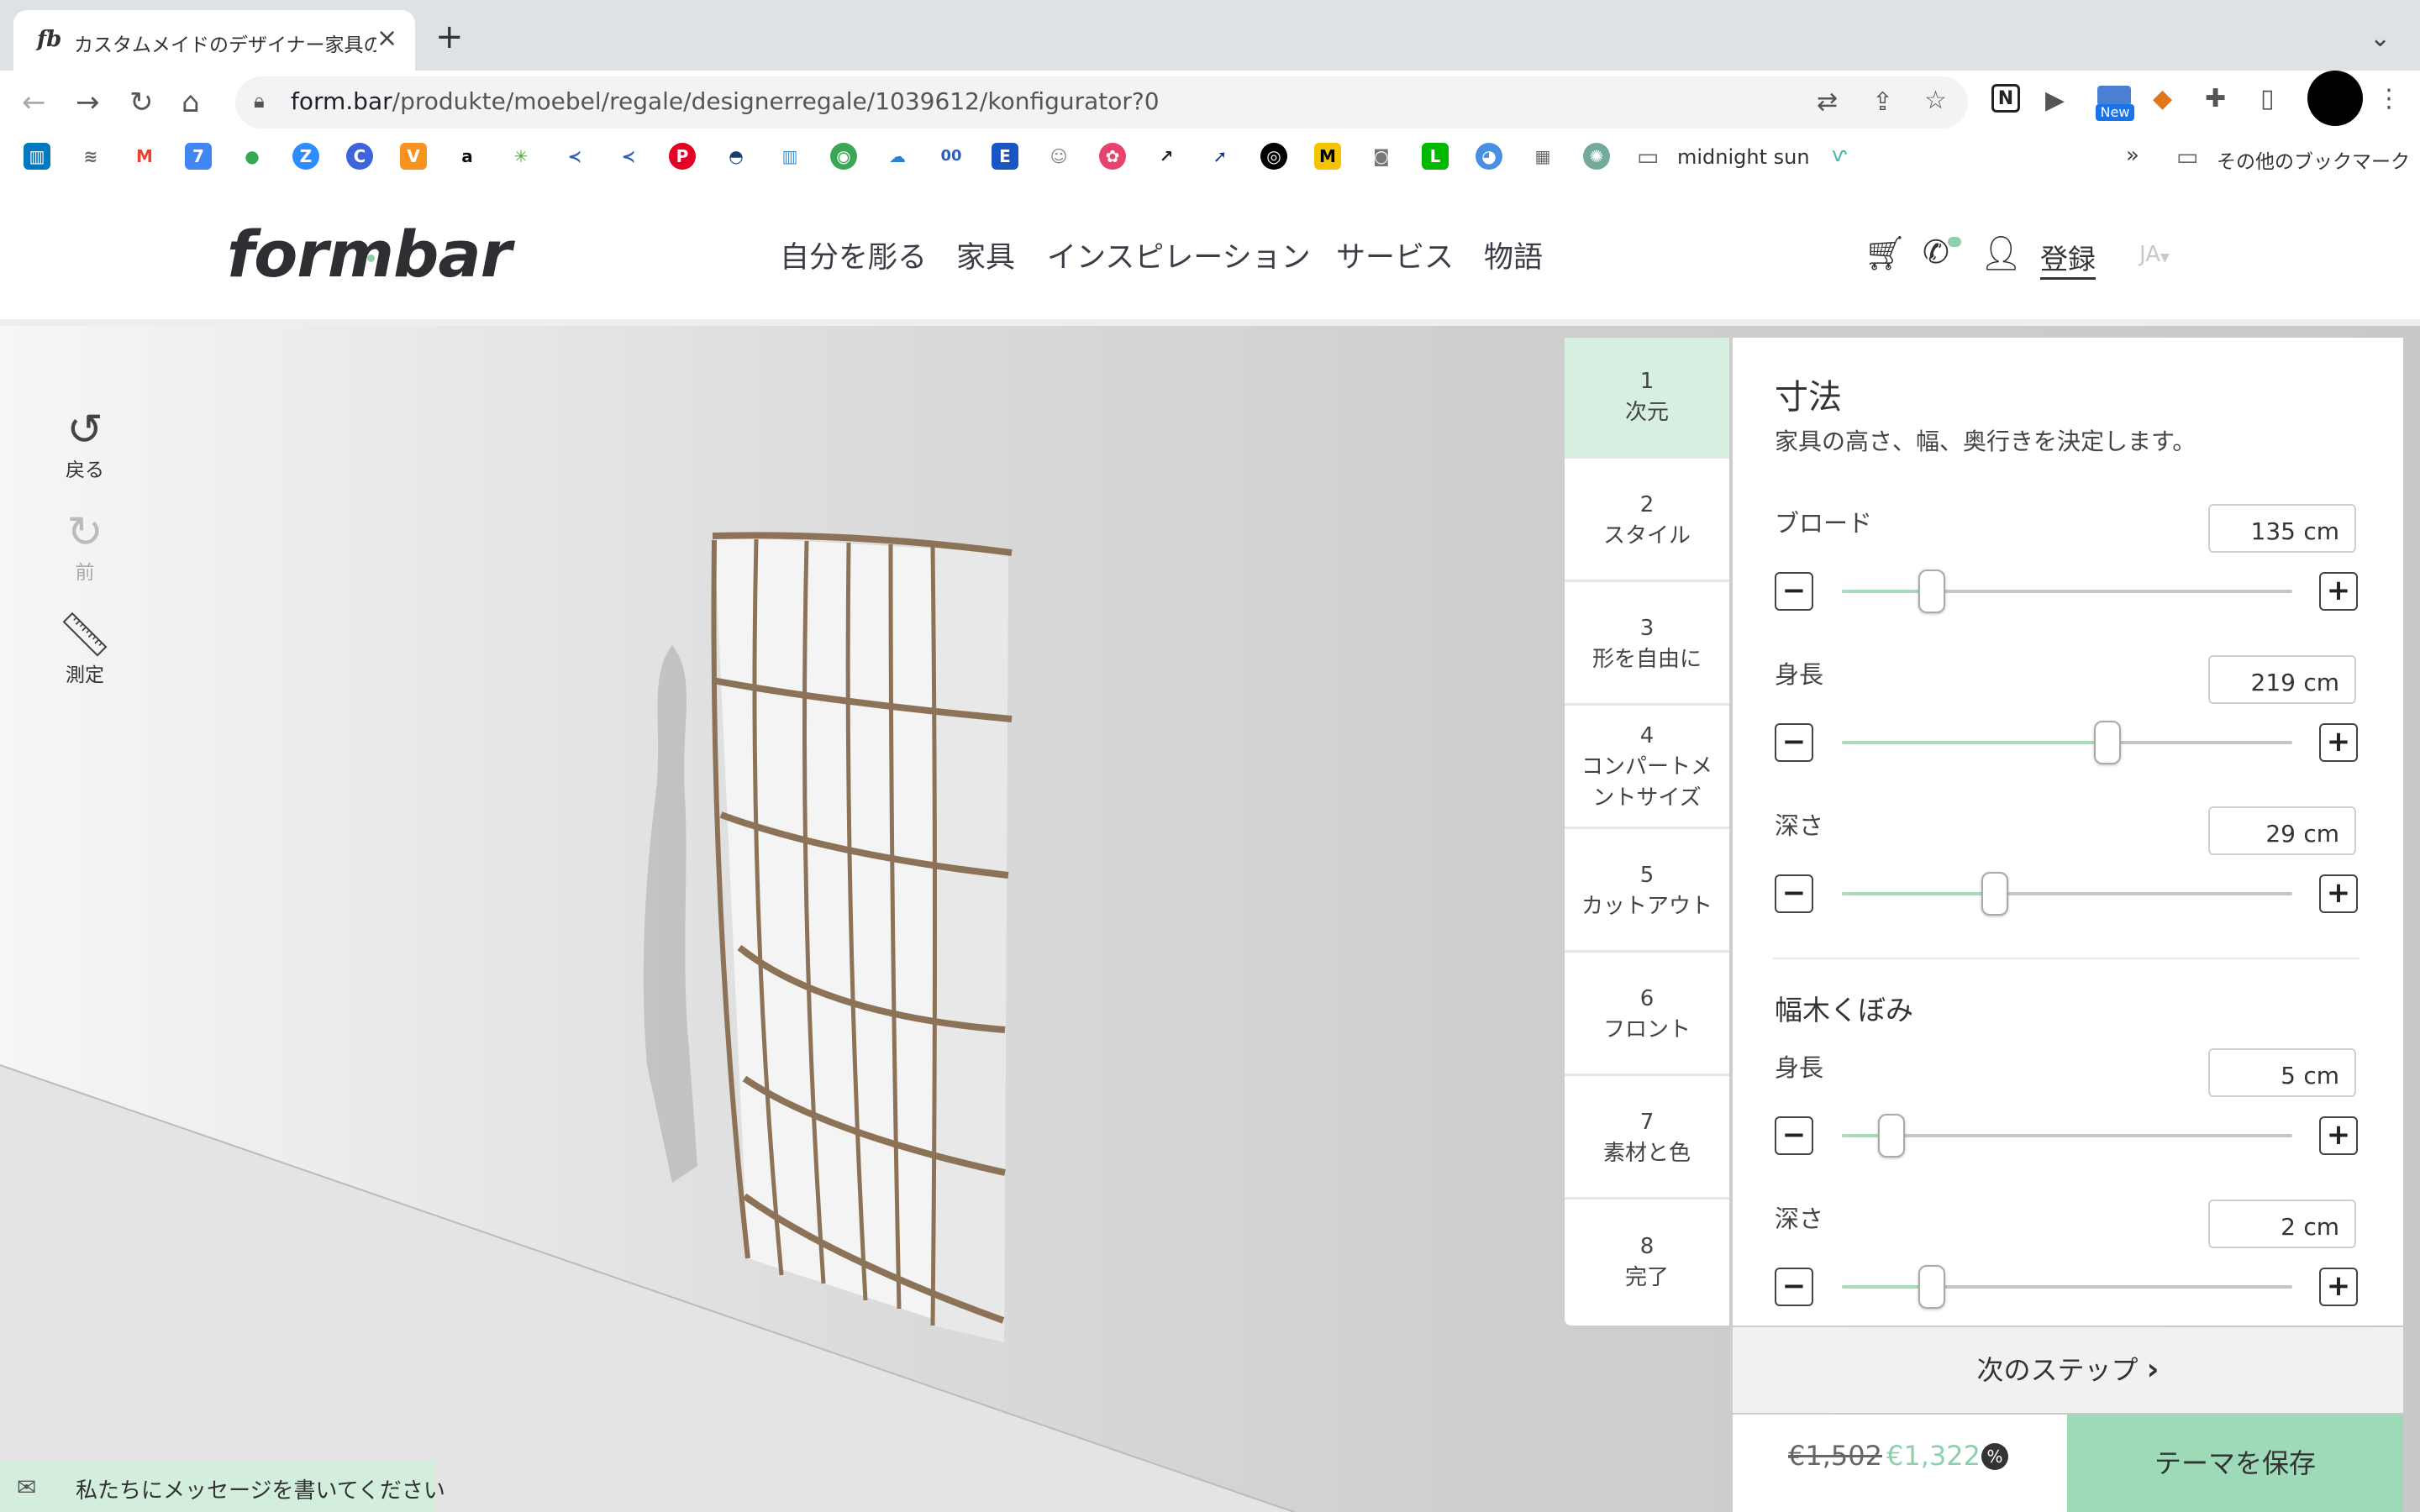  I want to click on v-bookmark2-icon: ⱱ, so click(1840, 154).